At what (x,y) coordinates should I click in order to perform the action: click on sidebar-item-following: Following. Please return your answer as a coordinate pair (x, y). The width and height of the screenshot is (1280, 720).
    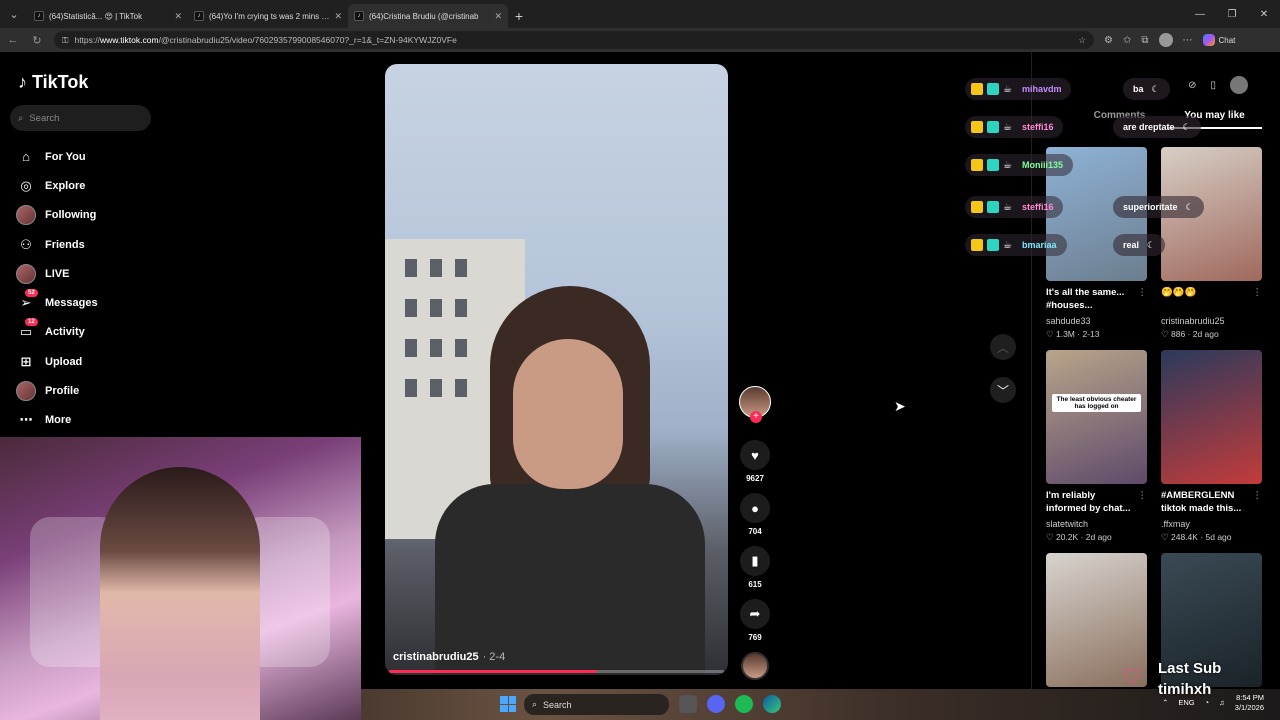
    Looking at the image, I should click on (57, 215).